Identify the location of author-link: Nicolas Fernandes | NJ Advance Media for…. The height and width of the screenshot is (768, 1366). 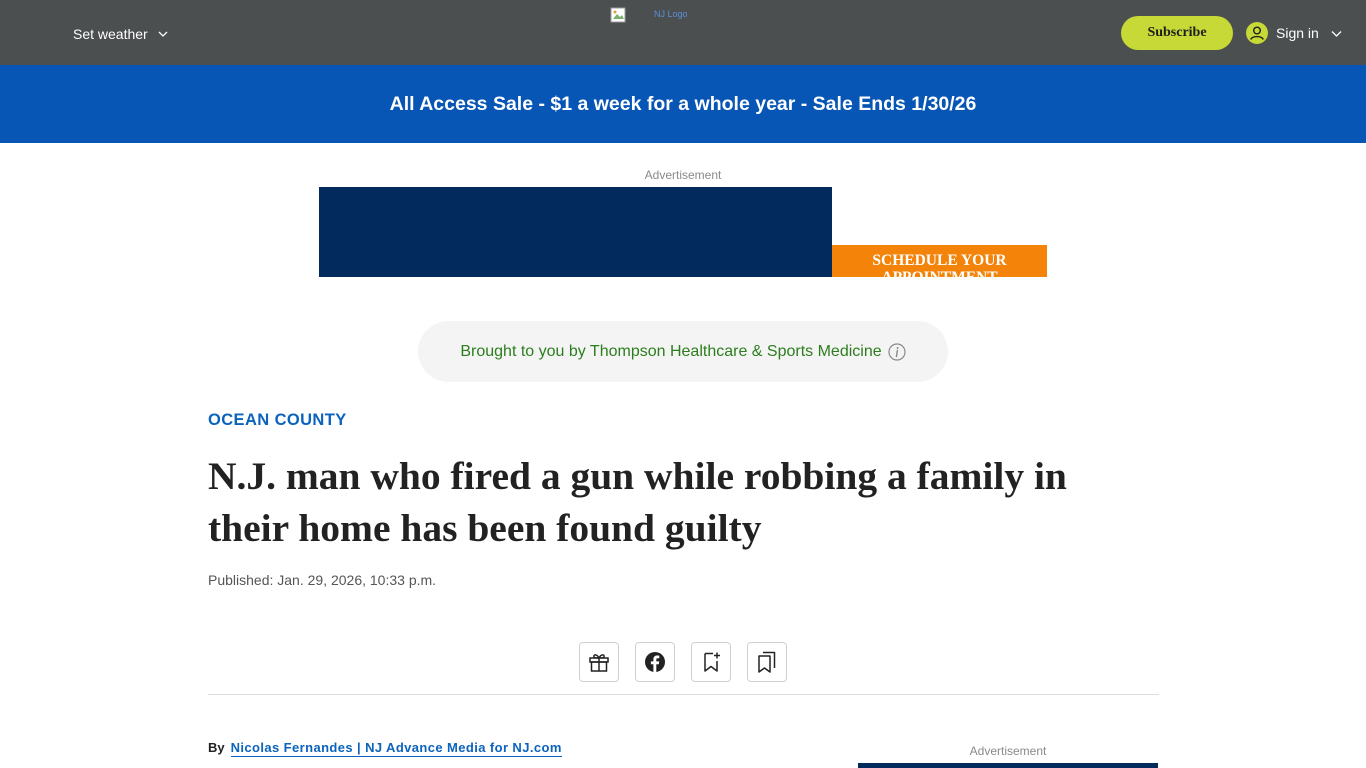
(396, 748).